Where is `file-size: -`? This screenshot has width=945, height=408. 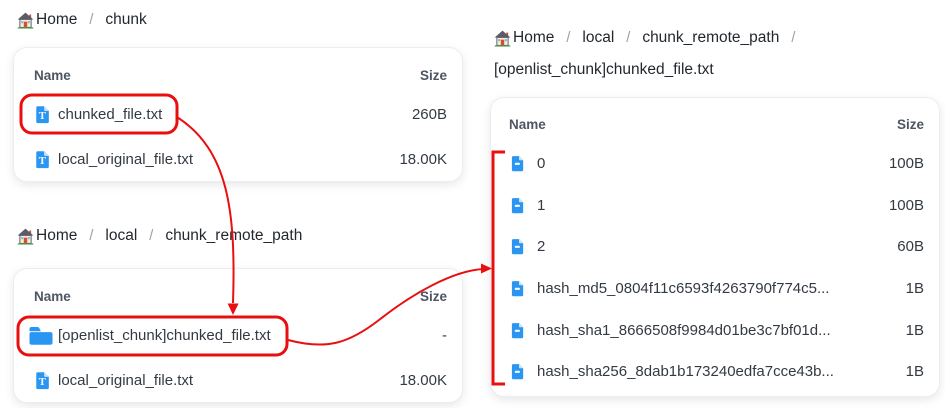 file-size: - is located at coordinates (444, 335).